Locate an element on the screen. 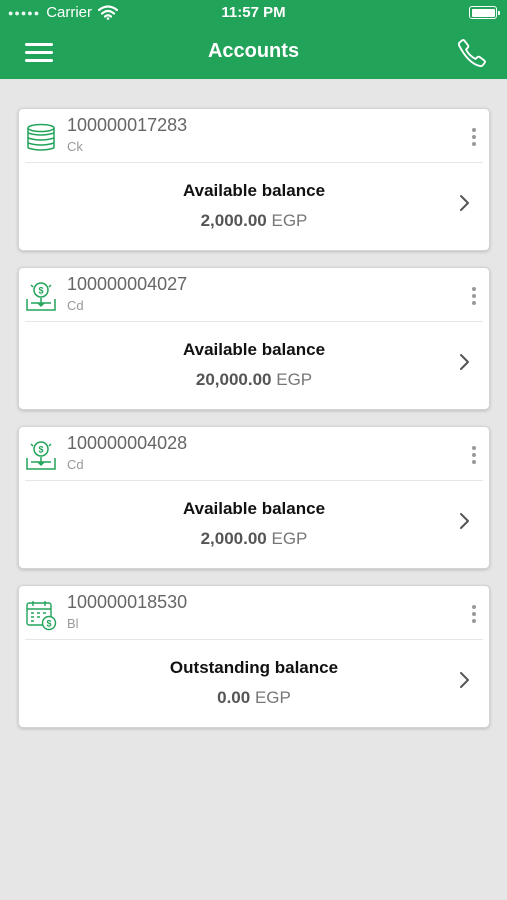 Image resolution: width=507 pixels, height=900 pixels. calendar-money-icon: $ is located at coordinates (41, 616).